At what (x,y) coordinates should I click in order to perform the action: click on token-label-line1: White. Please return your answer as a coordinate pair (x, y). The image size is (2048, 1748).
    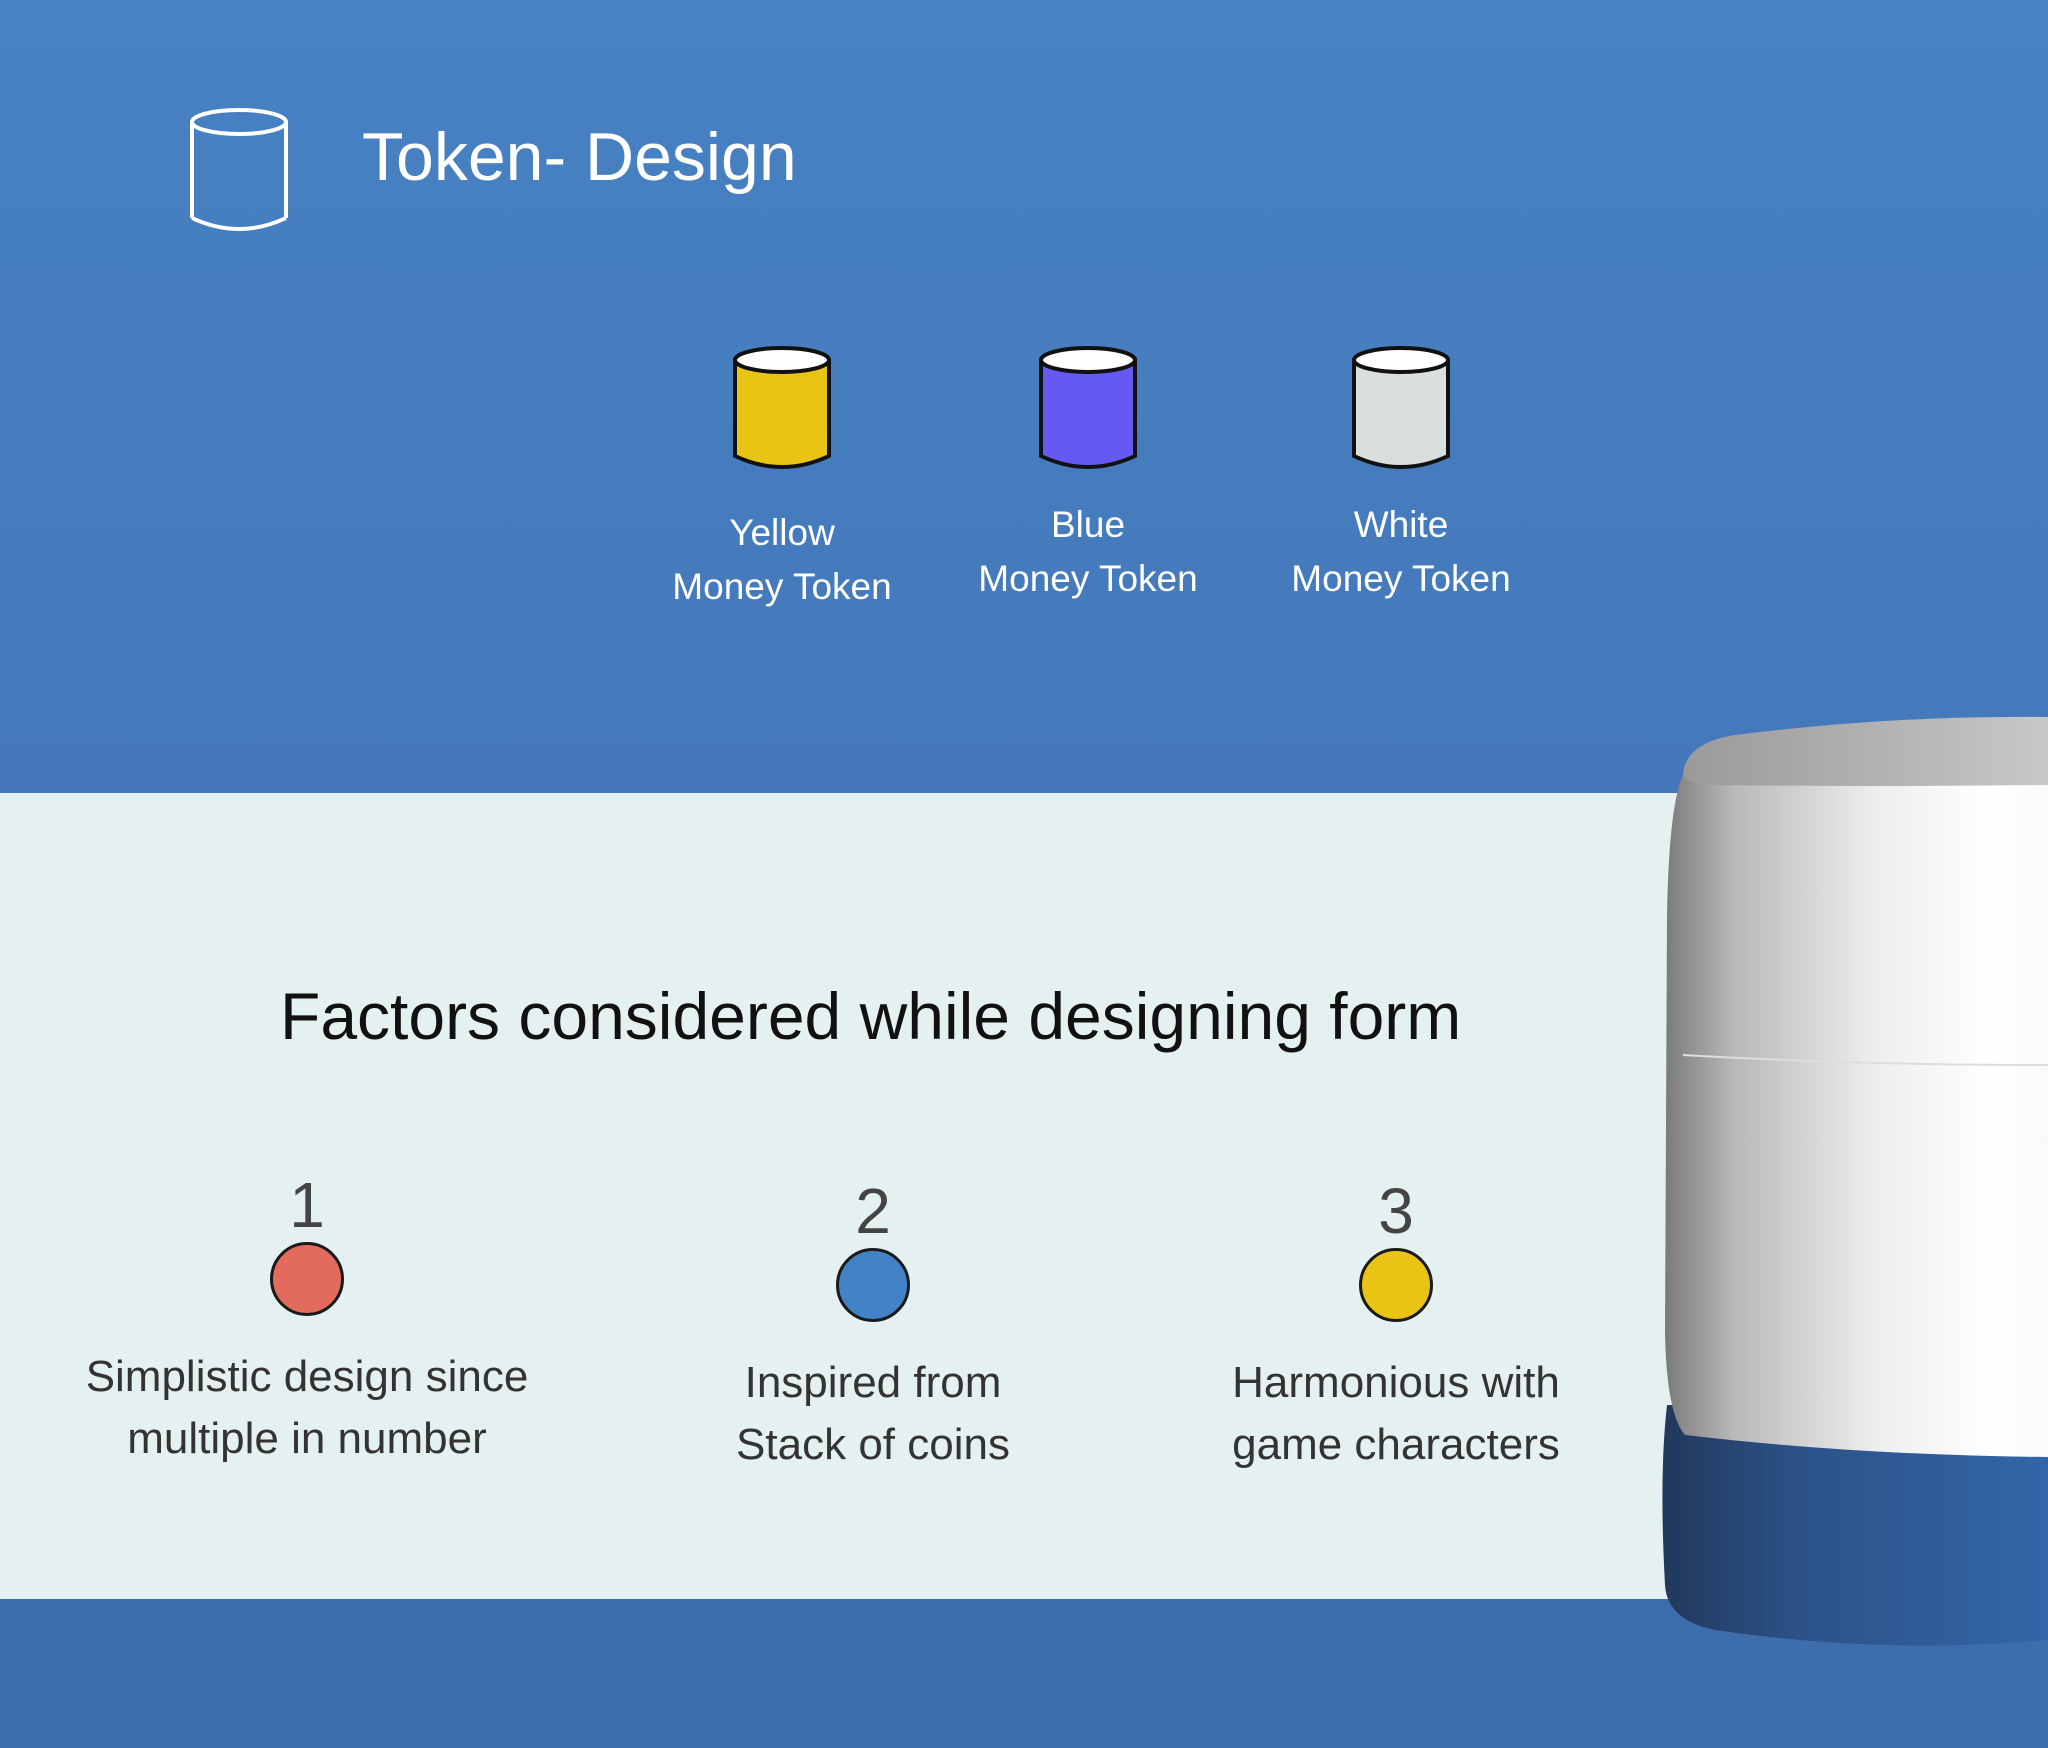
    Looking at the image, I should click on (1401, 524).